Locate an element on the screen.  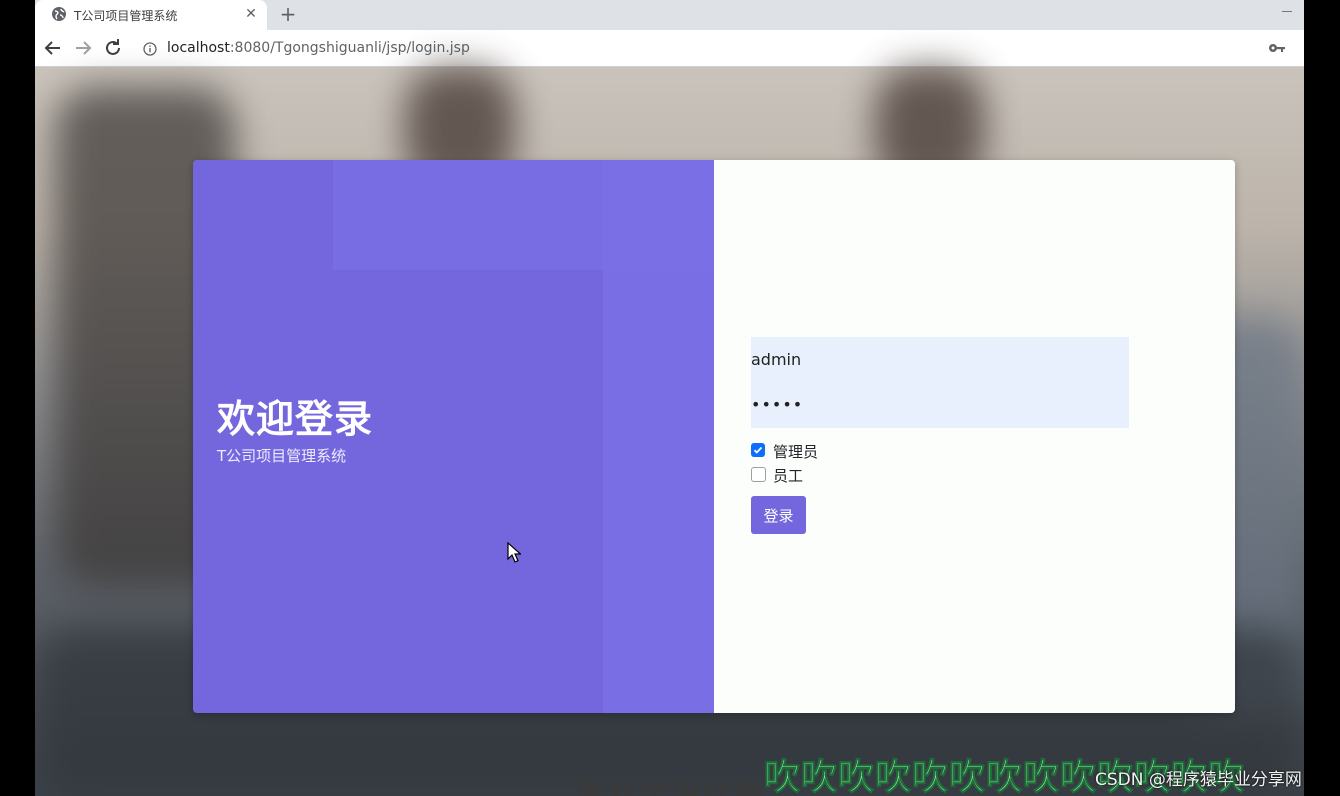
url-host: localhost is located at coordinates (198, 48).